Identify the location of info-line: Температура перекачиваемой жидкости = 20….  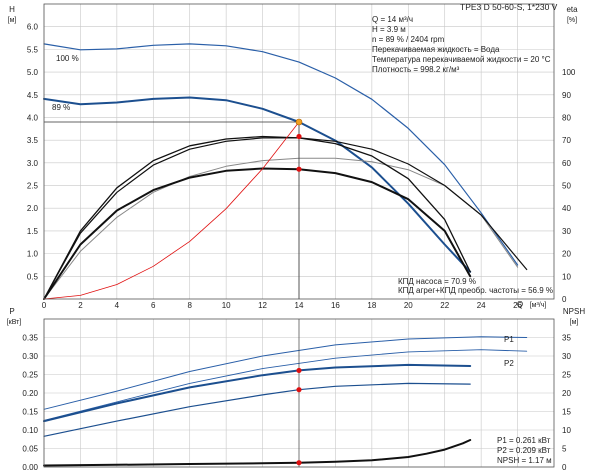
(461, 59).